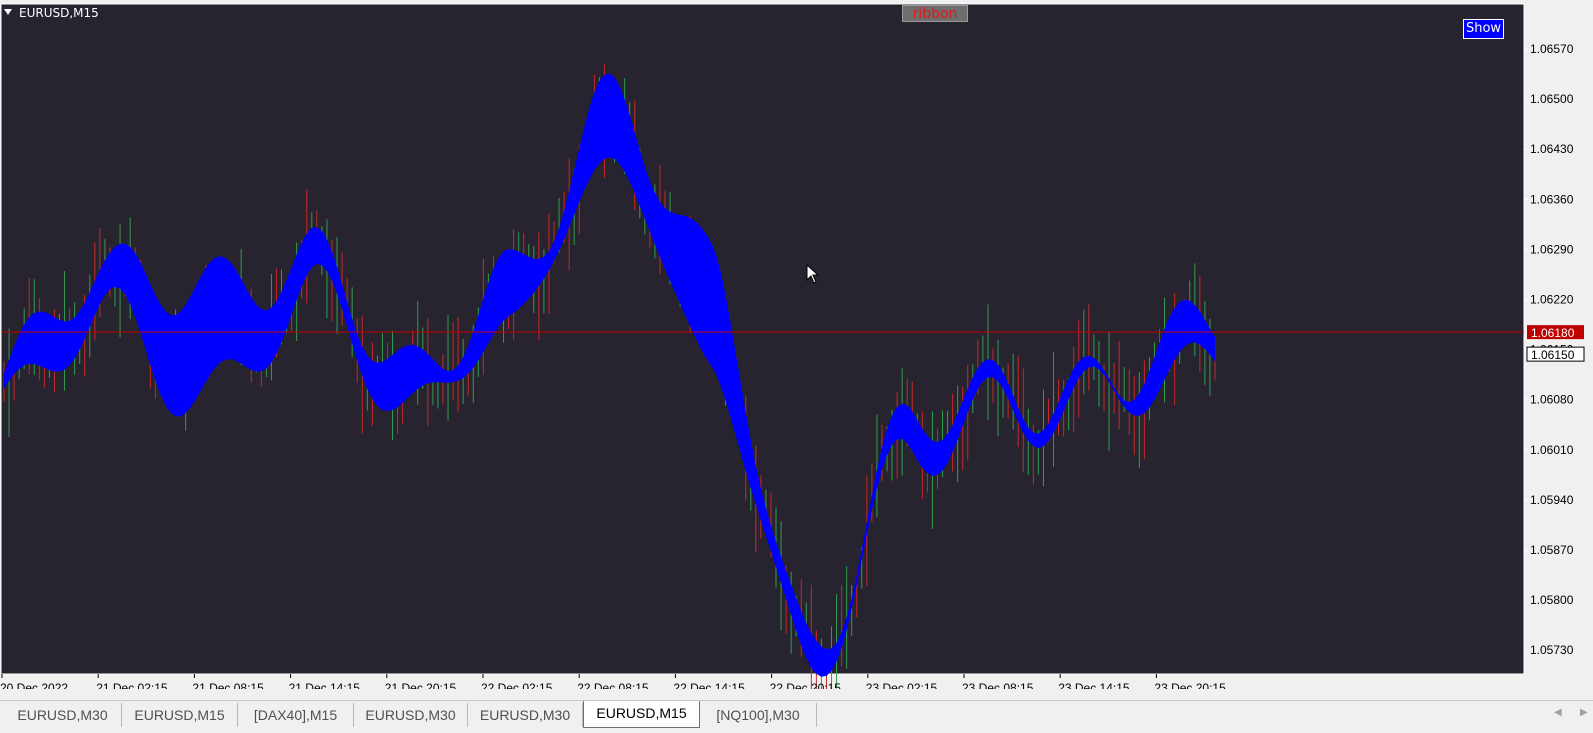  I want to click on chart-tab: EURUSD,M15, so click(180, 715).